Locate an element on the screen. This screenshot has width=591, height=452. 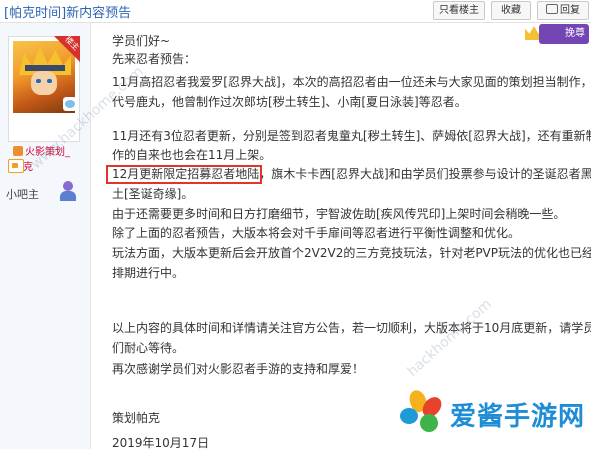
post-line: 除了上面的忍者预告，大版本将会对千手扉间等忍者进行平衡性调整和优化。 is located at coordinates (316, 233).